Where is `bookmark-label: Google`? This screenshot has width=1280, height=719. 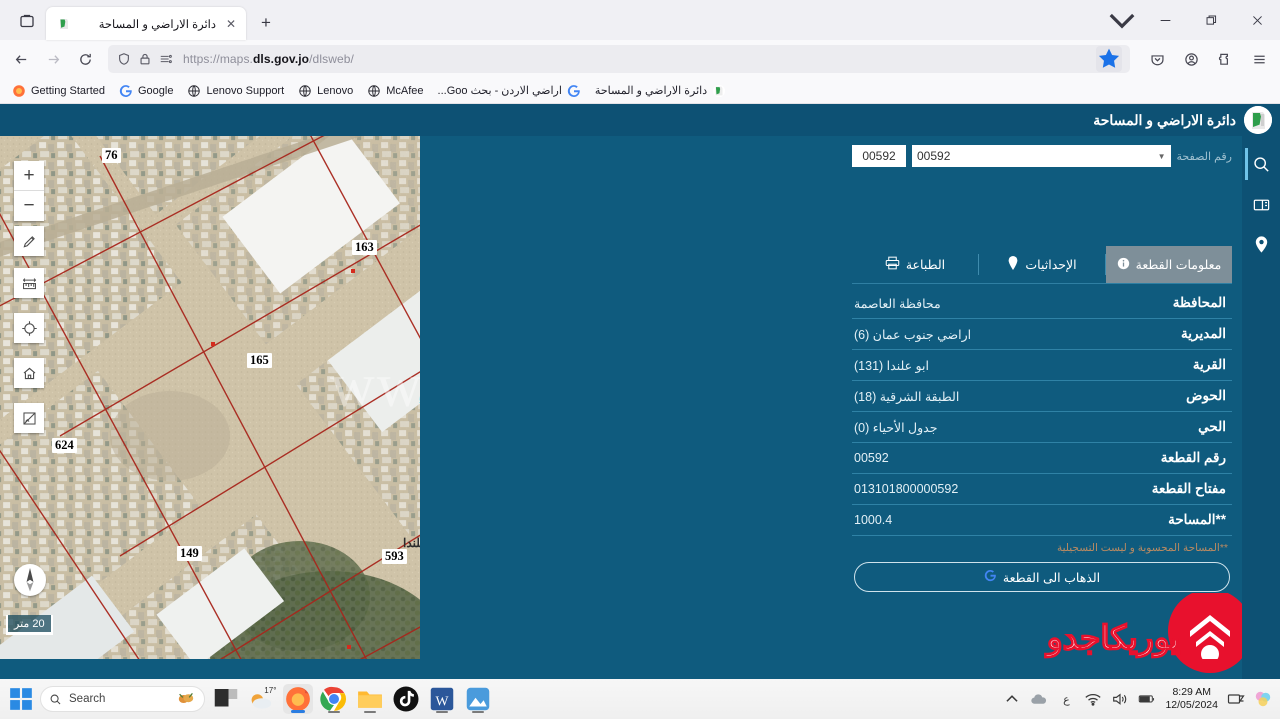
bookmark-label: Google is located at coordinates (156, 90).